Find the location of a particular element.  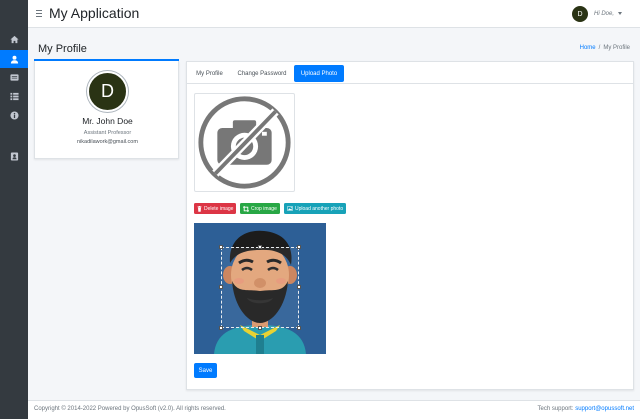

delete-image-label: Delete image is located at coordinates (219, 208).